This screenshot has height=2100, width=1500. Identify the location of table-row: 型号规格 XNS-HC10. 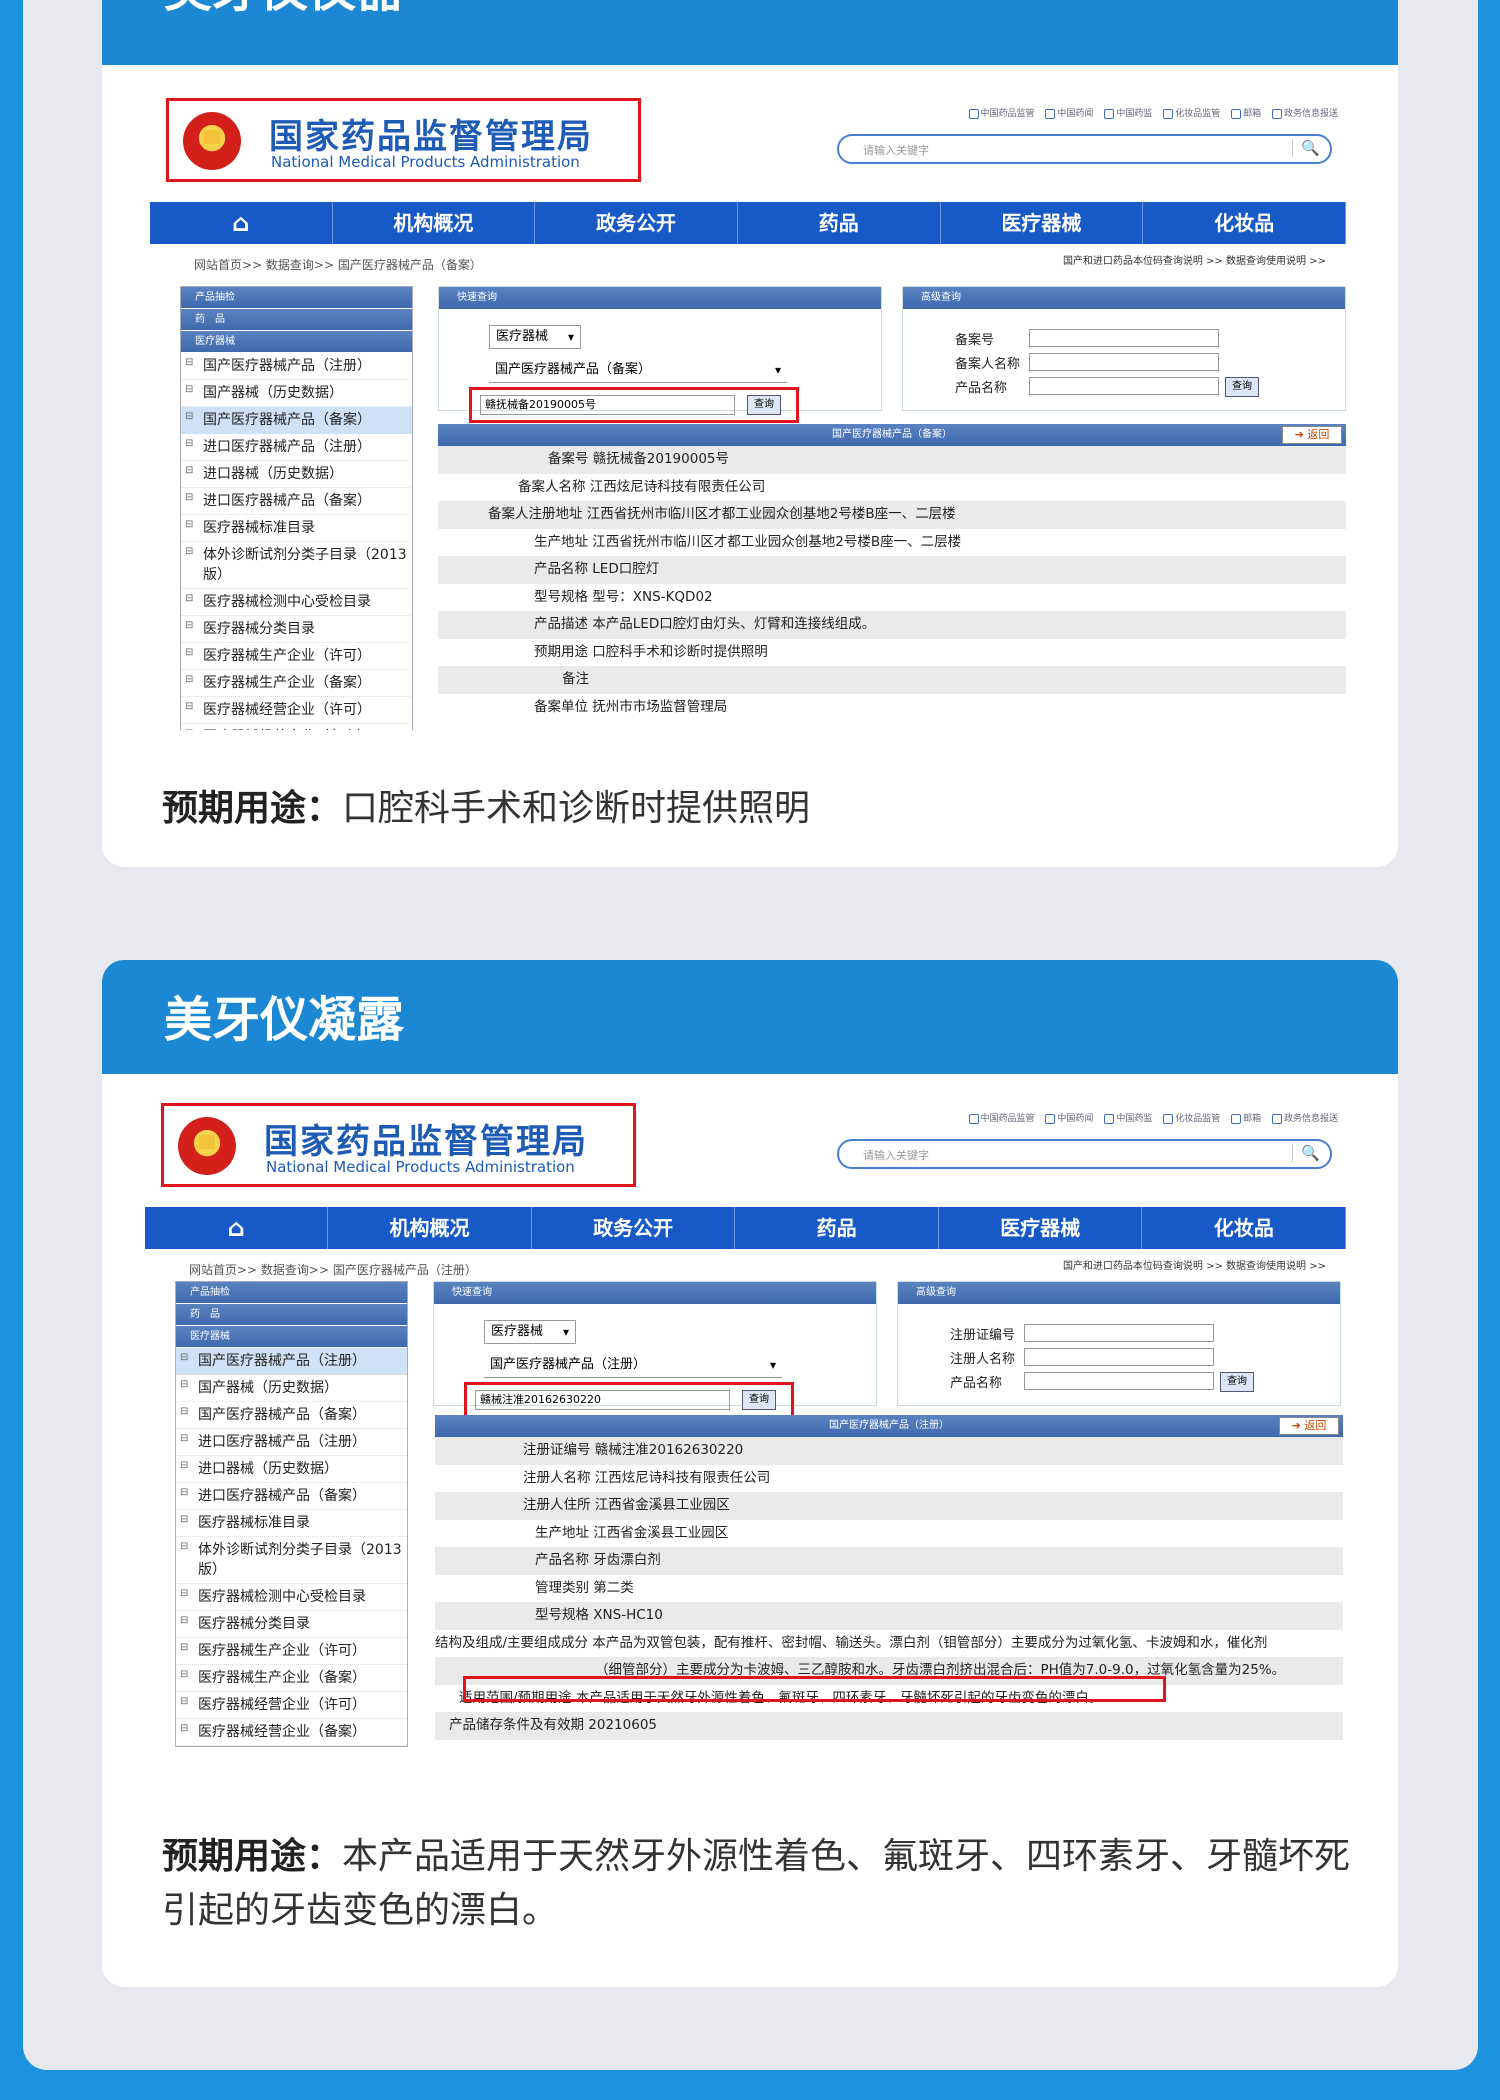
(889, 1616).